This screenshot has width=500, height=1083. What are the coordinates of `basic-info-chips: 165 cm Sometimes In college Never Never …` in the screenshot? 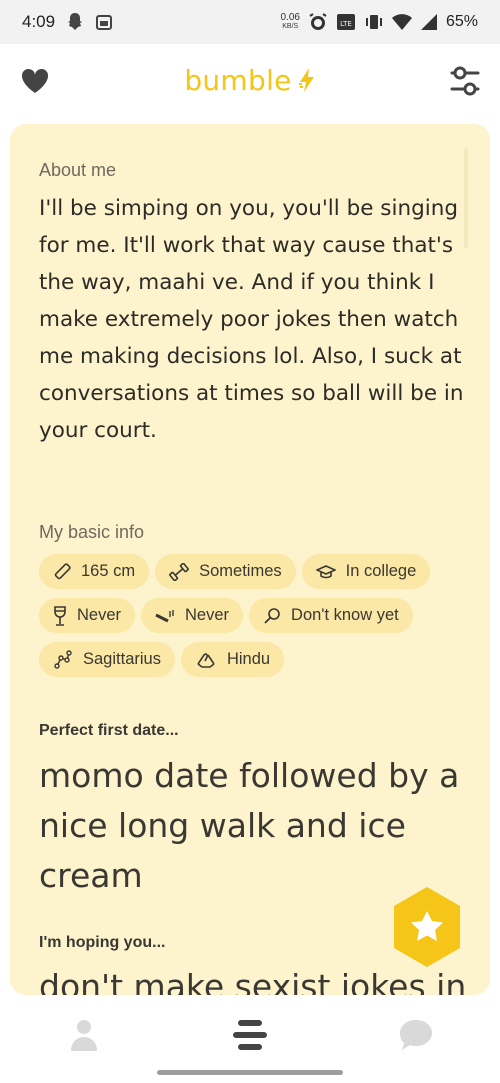 It's located at (259, 615).